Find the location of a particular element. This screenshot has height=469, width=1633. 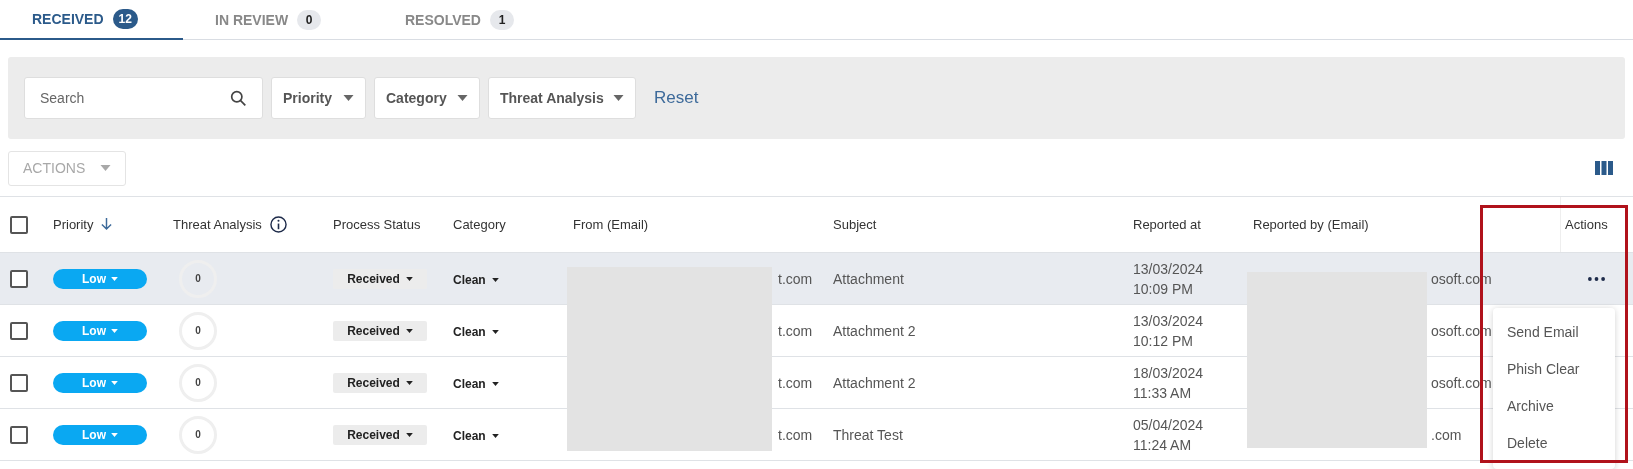

column-header: Threat Analysis is located at coordinates (217, 224).